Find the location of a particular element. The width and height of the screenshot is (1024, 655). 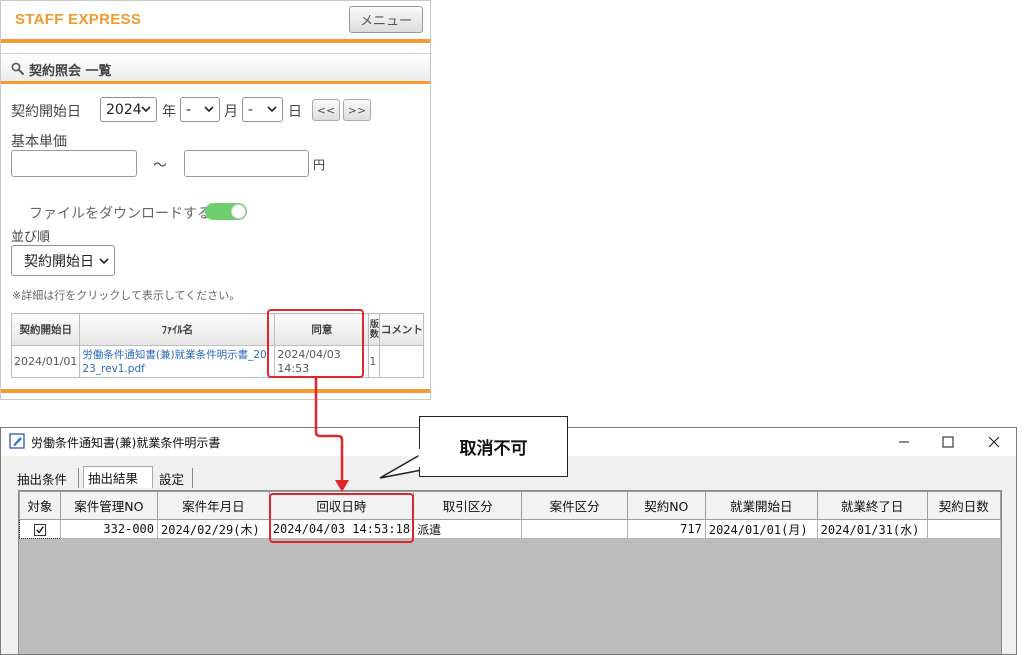

callout-box: 取消不可 is located at coordinates (493, 446).